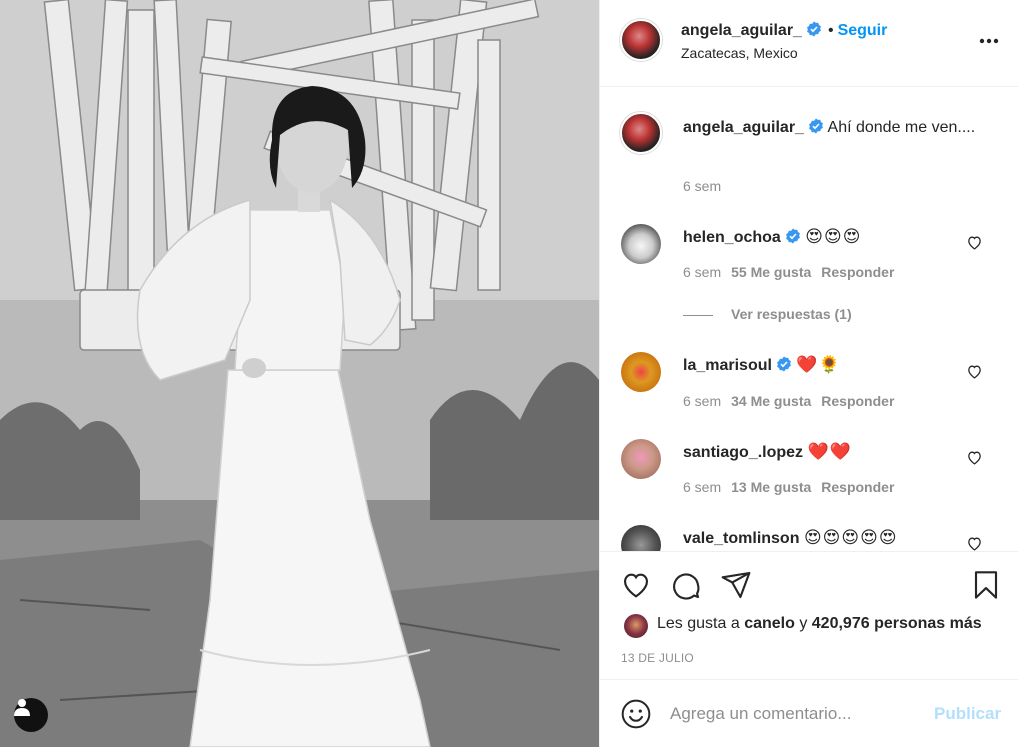 The height and width of the screenshot is (747, 1018). Describe the element at coordinates (739, 53) in the screenshot. I see `location-link: Zacatecas, Mexico` at that location.